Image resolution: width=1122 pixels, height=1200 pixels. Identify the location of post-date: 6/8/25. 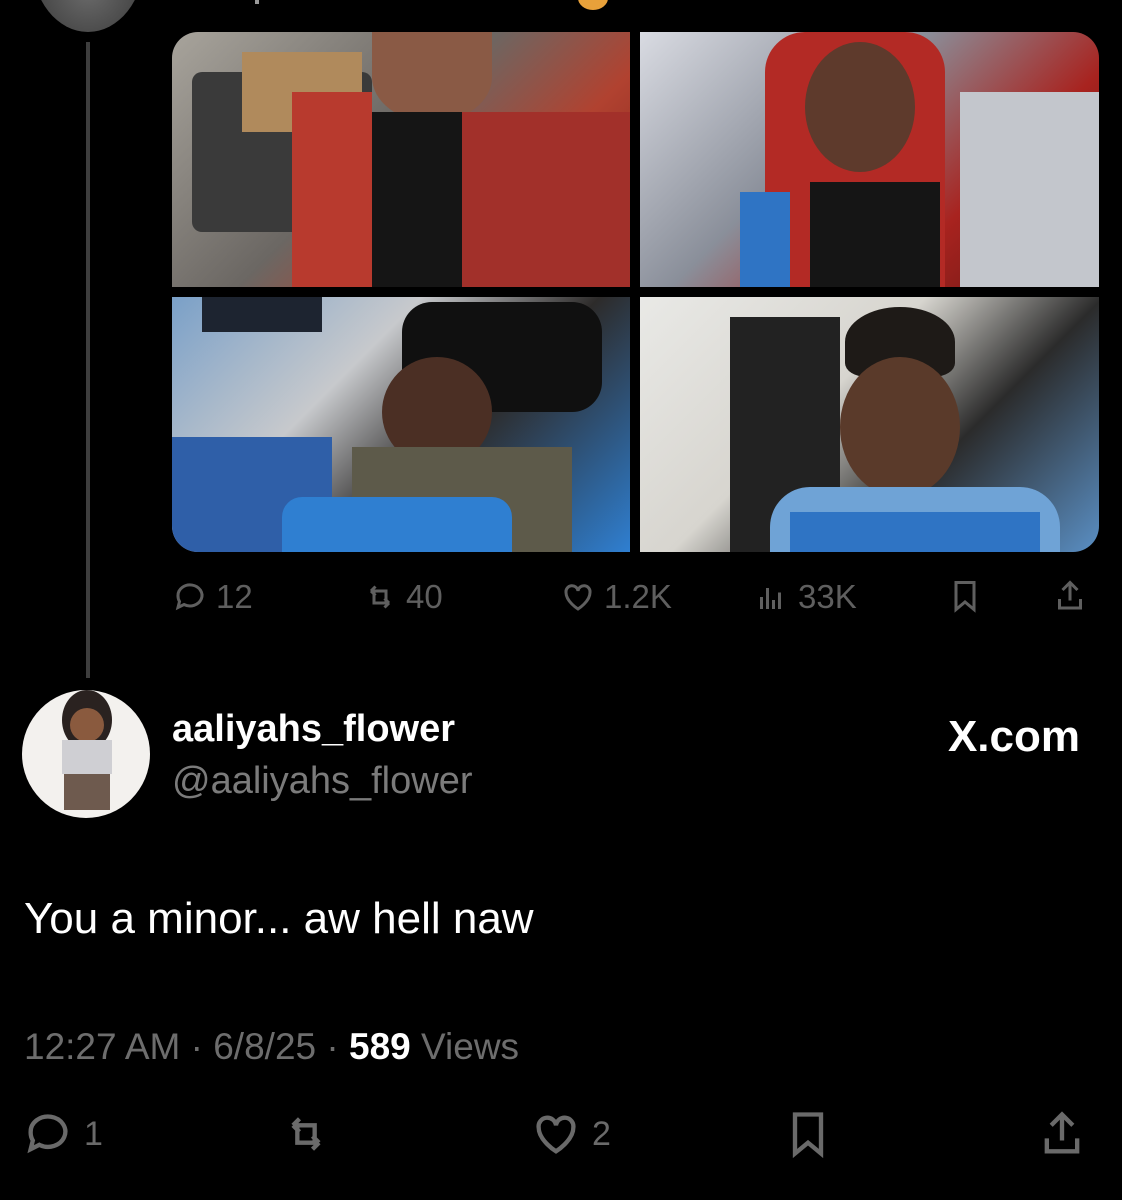
(264, 1046).